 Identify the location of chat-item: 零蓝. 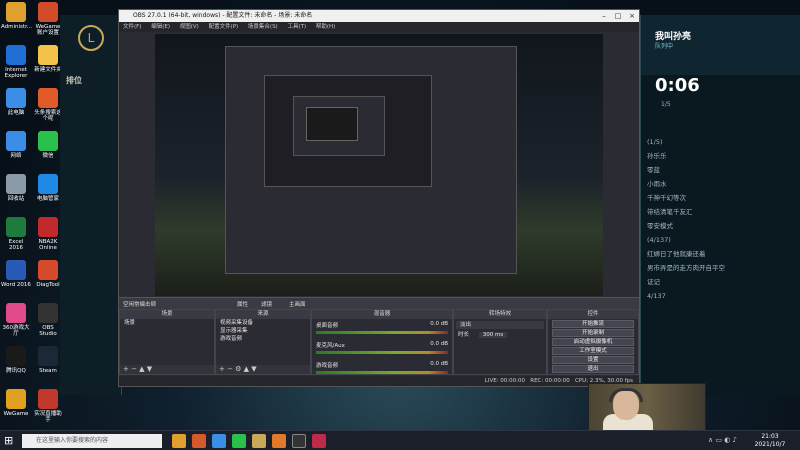
(720, 170).